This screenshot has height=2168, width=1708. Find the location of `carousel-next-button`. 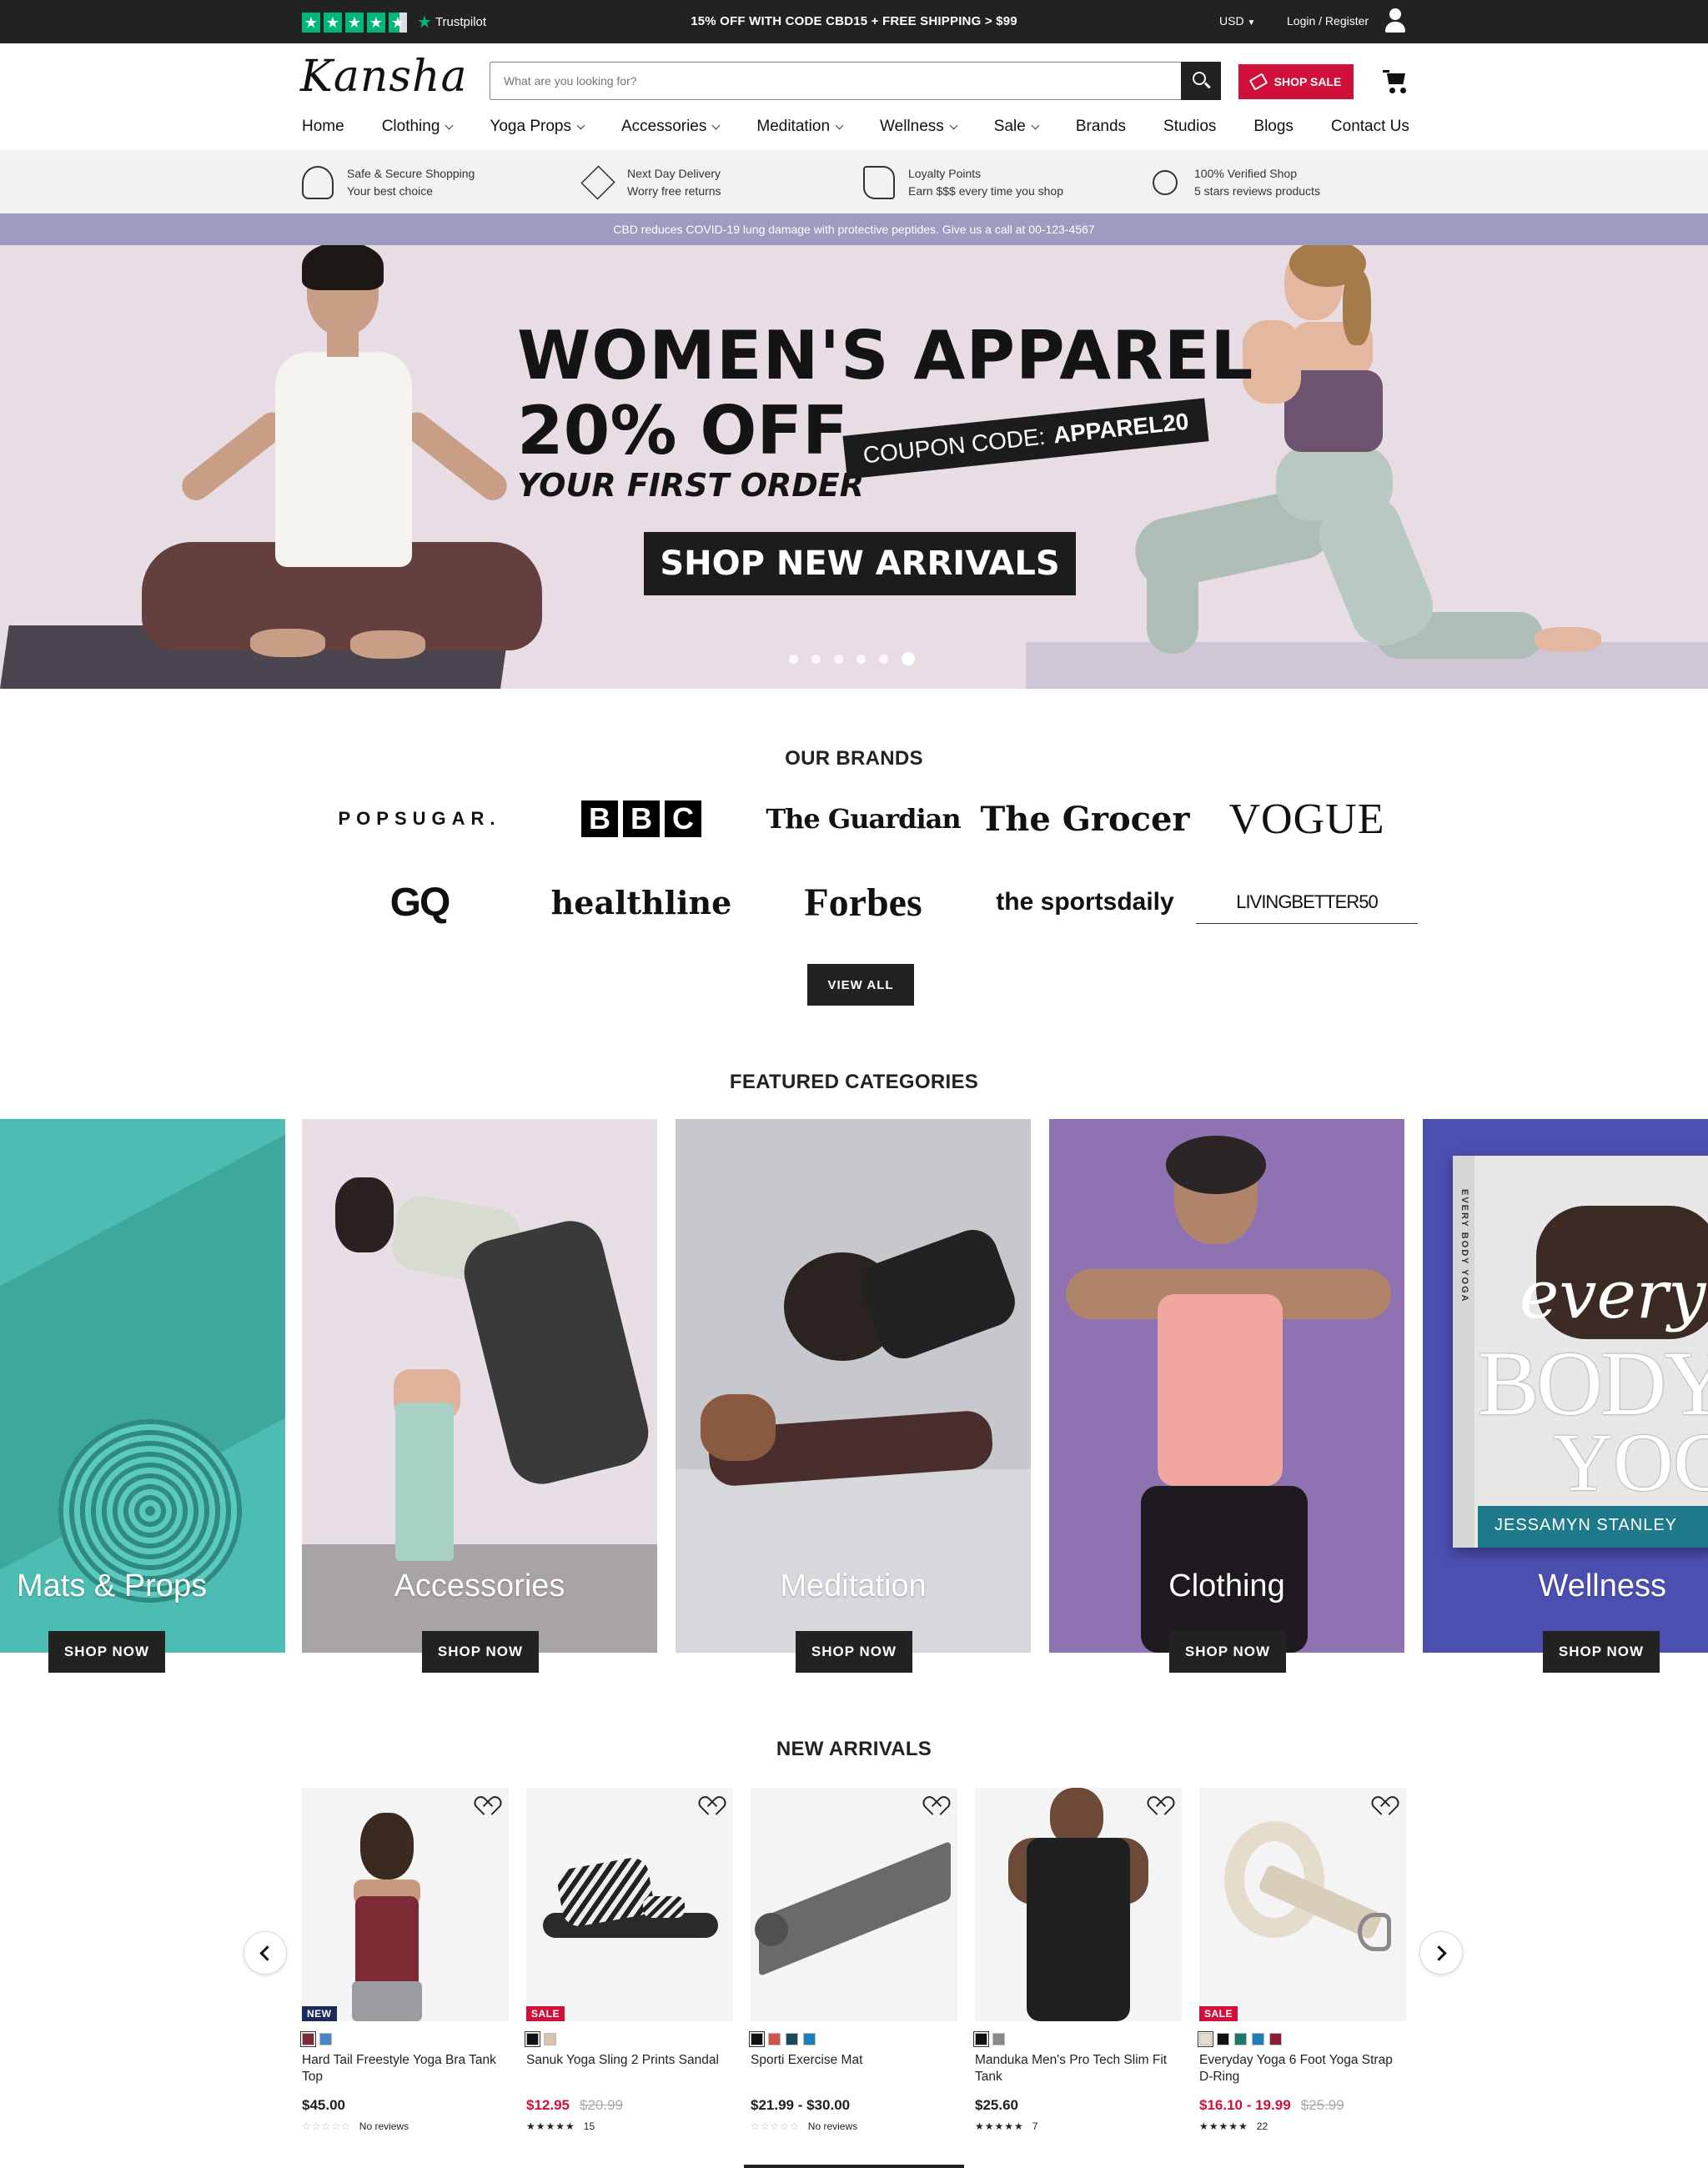

carousel-next-button is located at coordinates (1441, 1953).